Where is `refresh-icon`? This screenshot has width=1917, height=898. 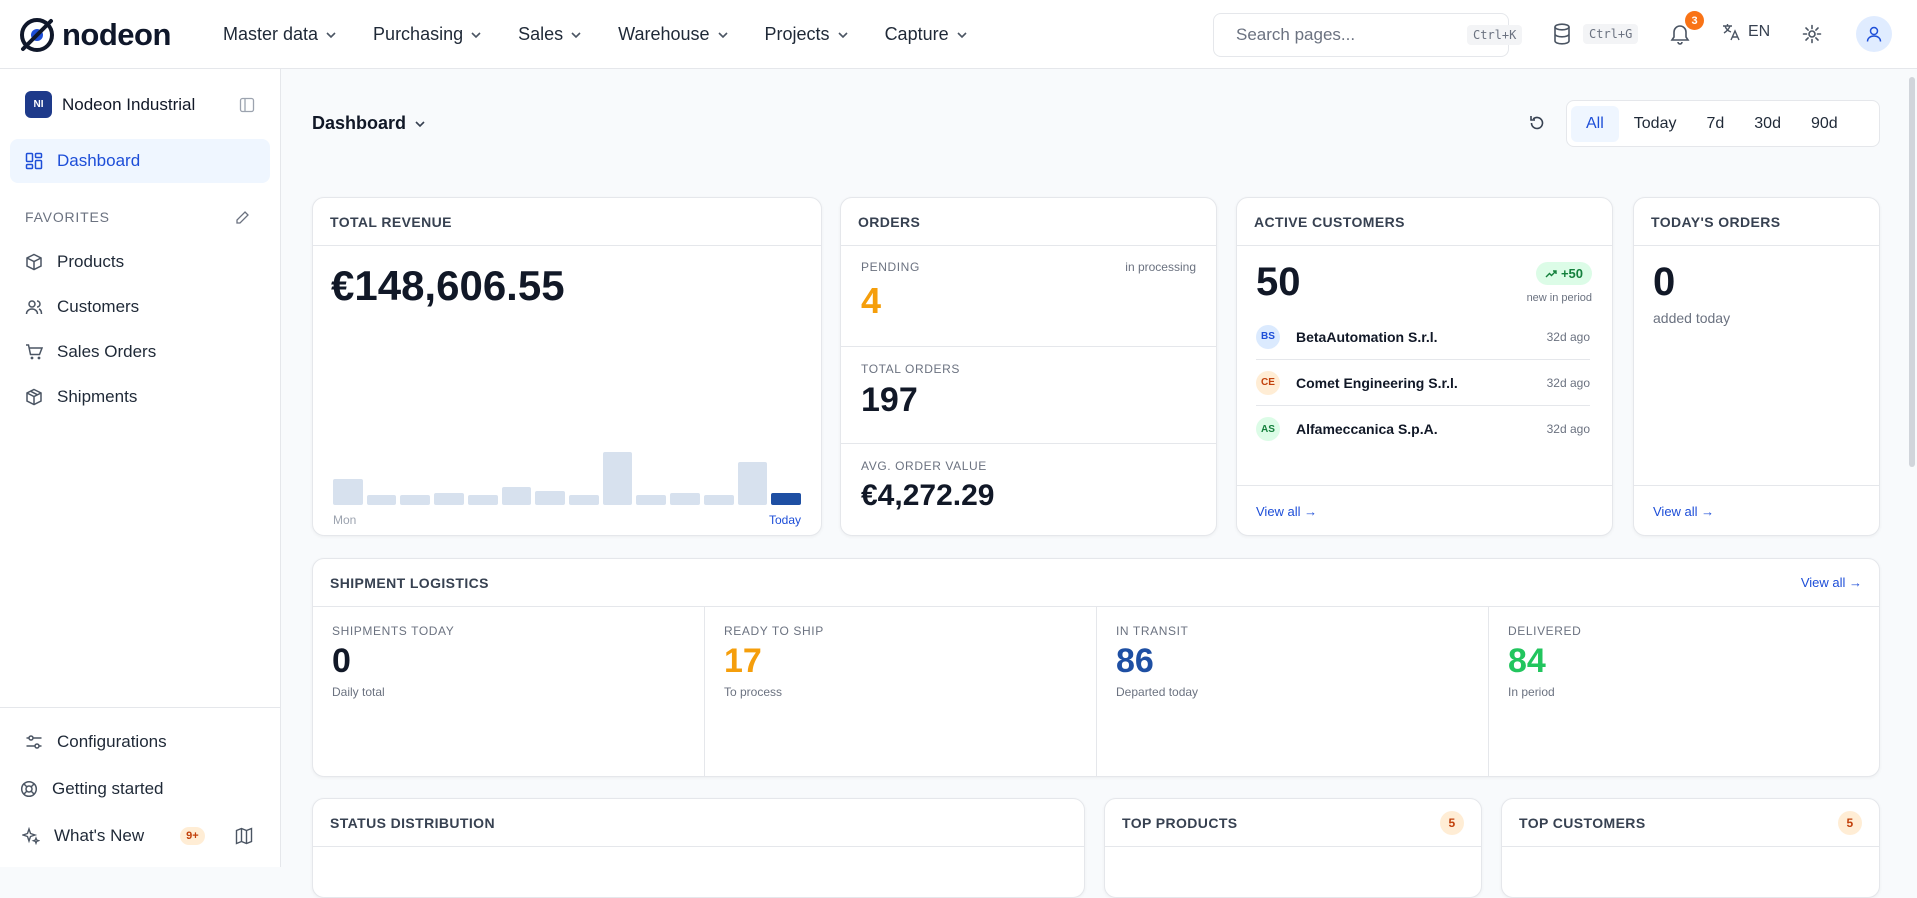 refresh-icon is located at coordinates (1537, 123).